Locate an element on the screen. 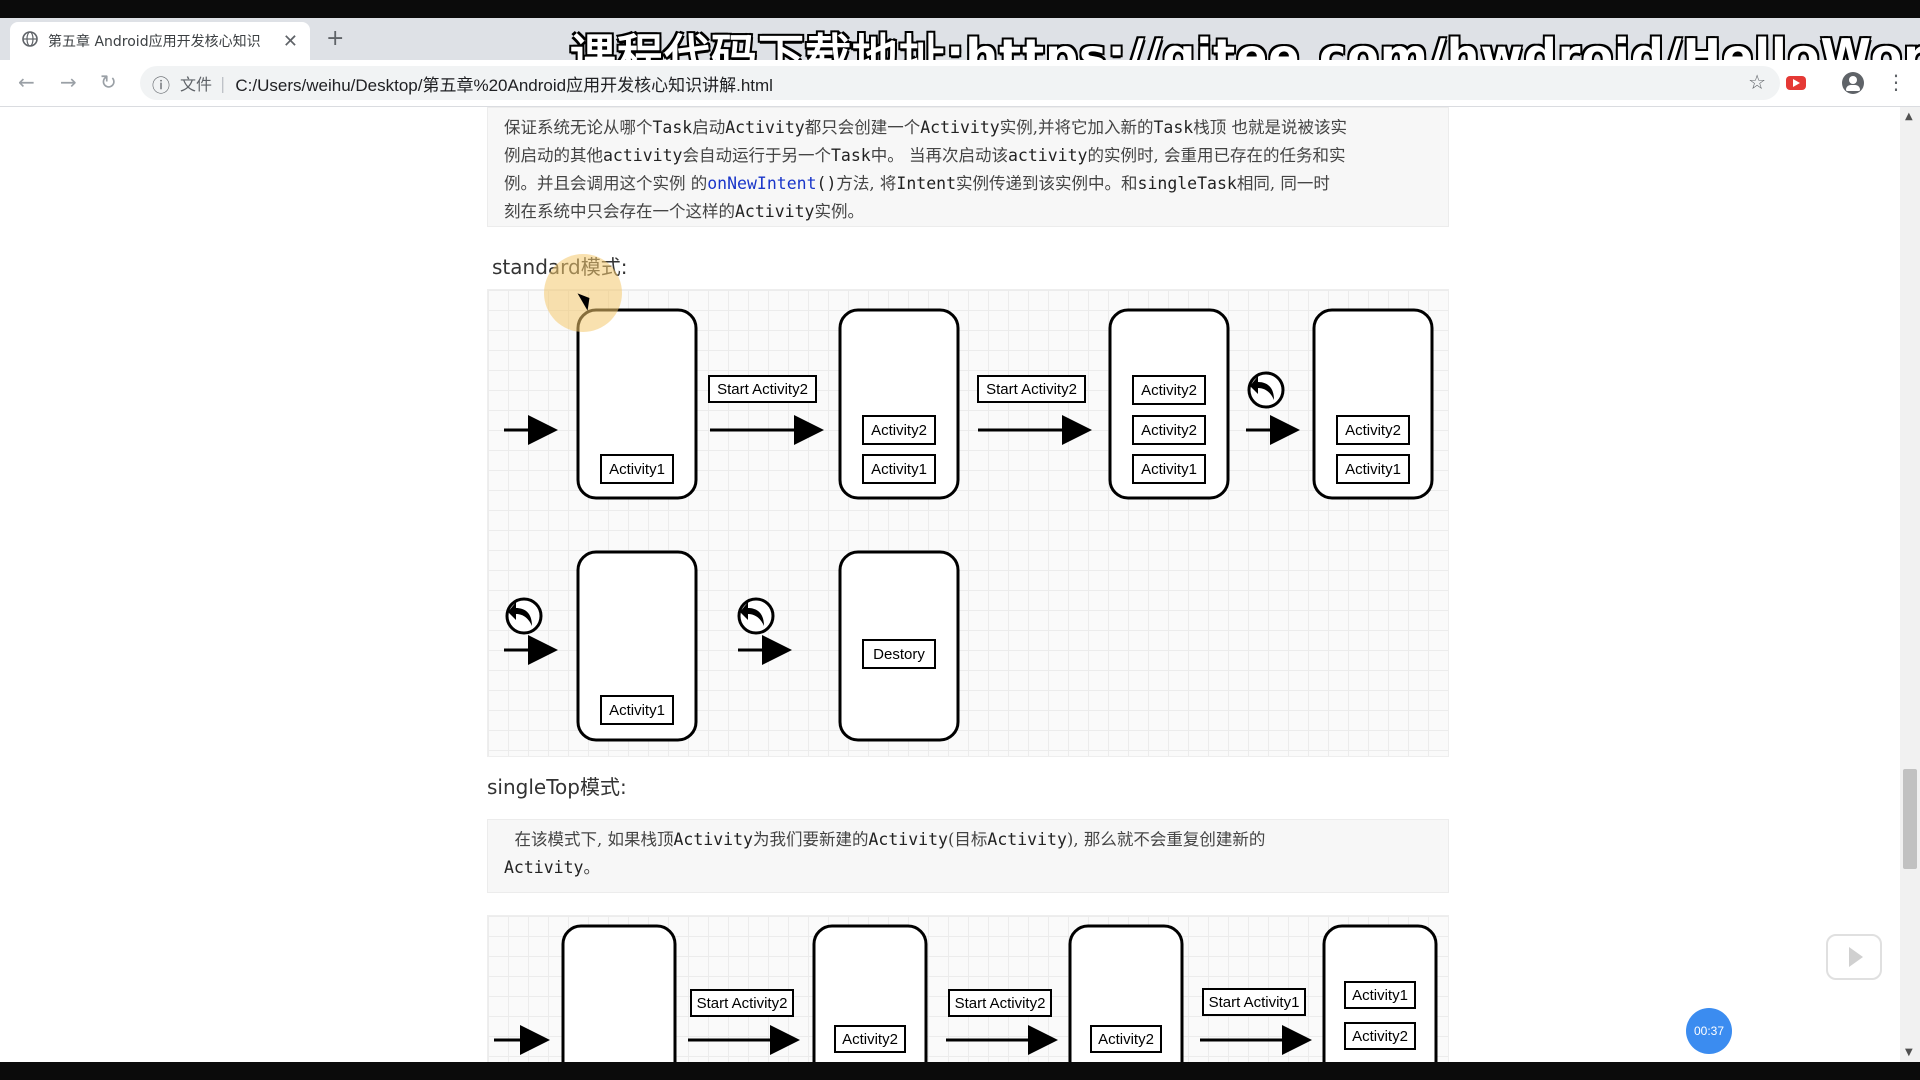  tab-title: 第五章 Android应用开发核心知识 is located at coordinates (154, 42).